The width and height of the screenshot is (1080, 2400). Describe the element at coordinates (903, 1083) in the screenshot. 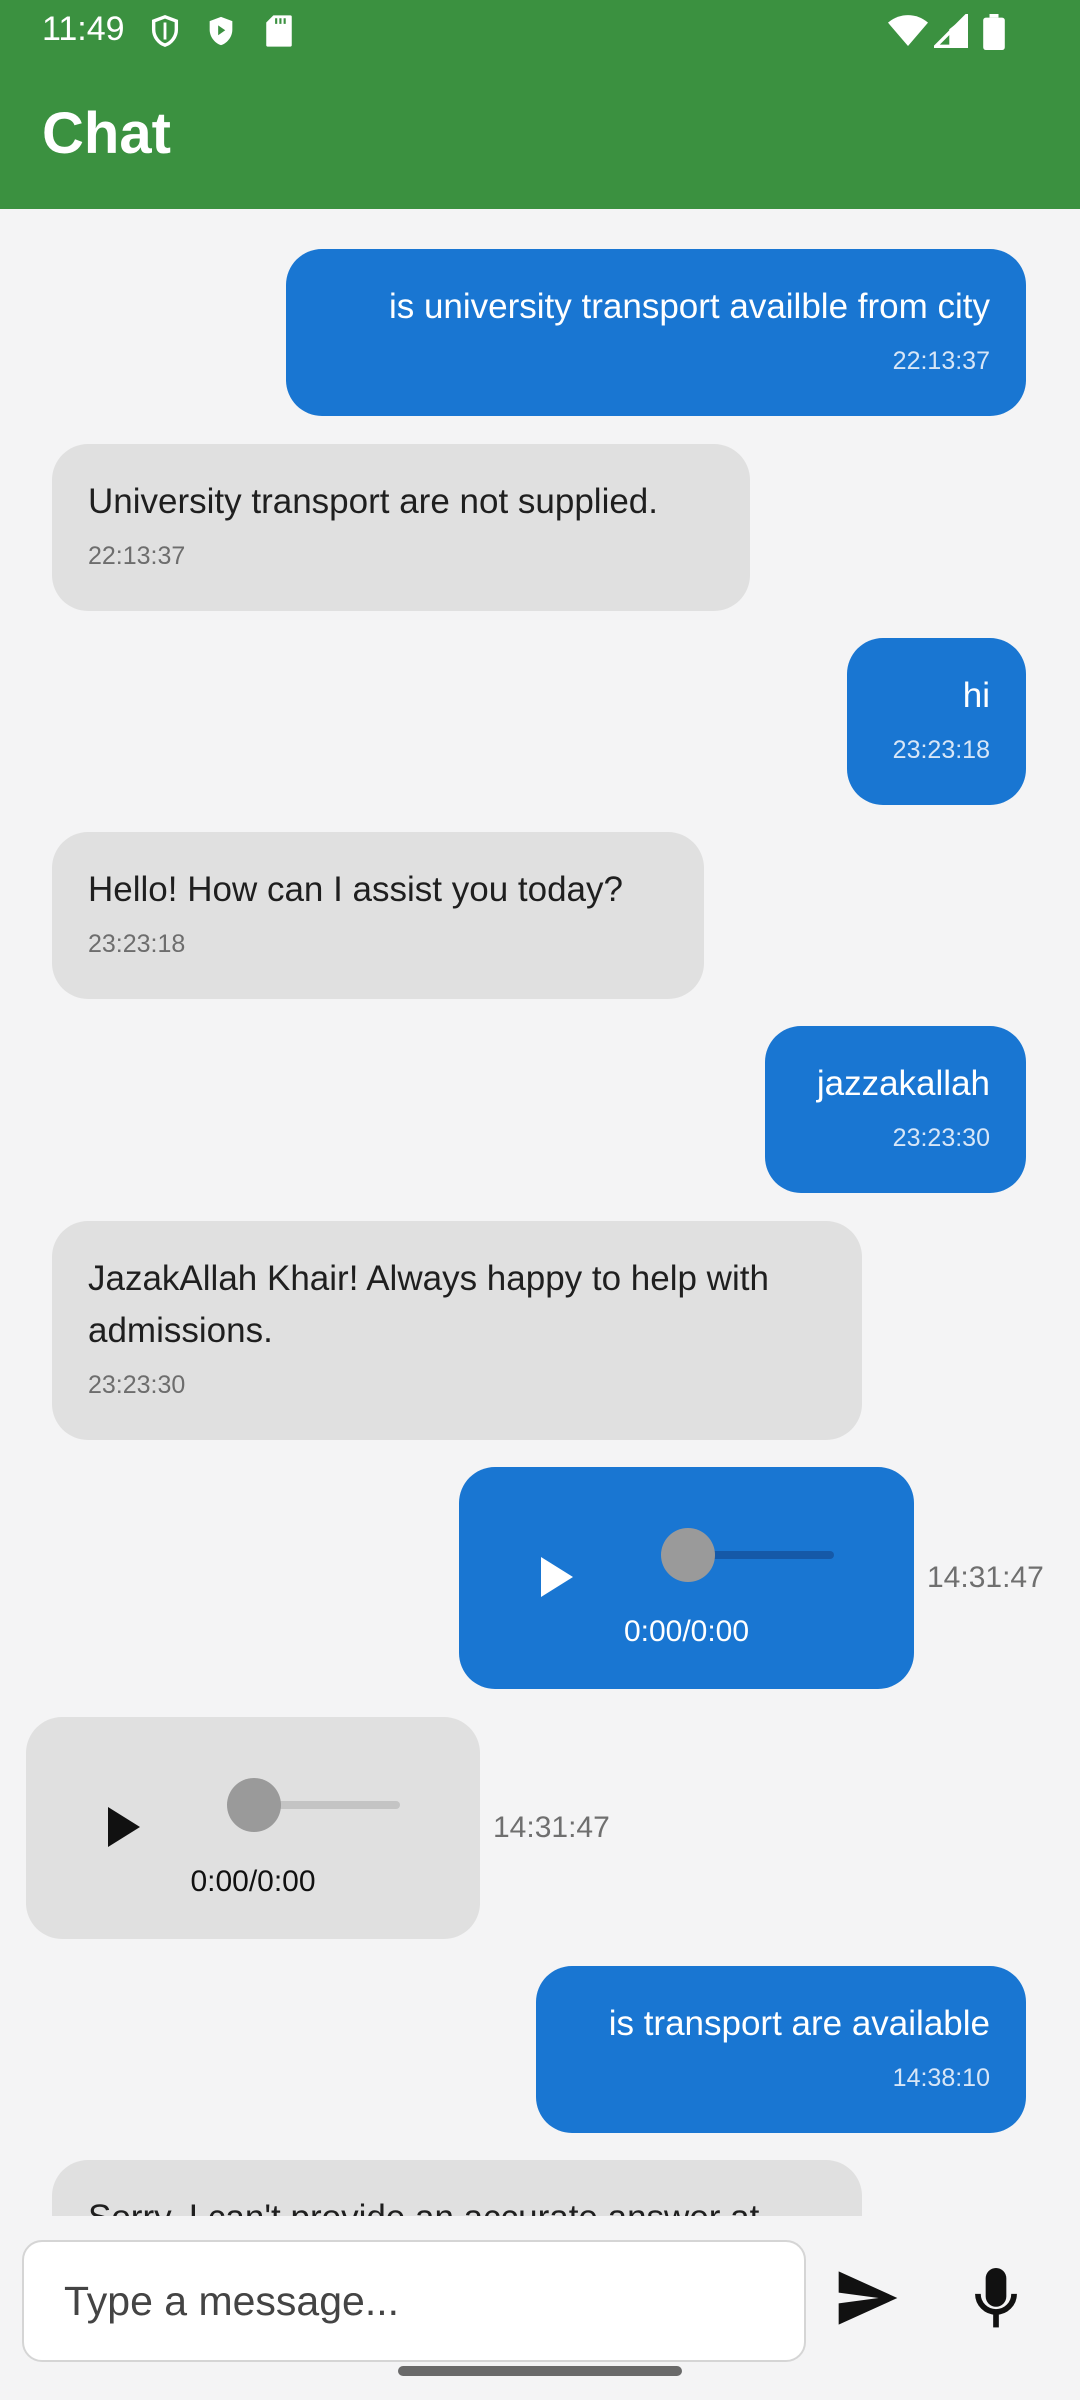

I see `message-text: jazzakallah` at that location.